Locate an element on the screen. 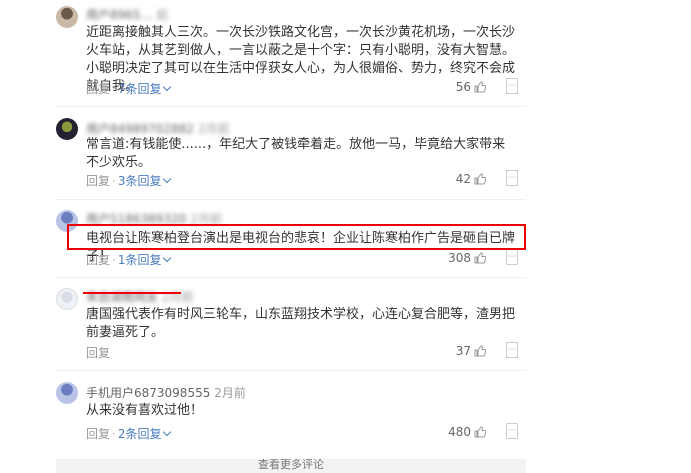 The image size is (691, 473). comment-meta: 用户8498970288​2 2月前 is located at coordinates (157, 128).